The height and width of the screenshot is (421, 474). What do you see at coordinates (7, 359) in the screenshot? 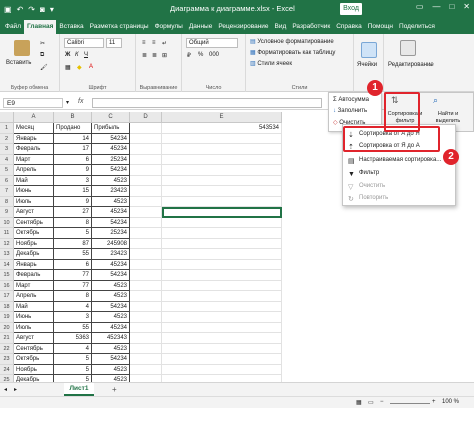
I see `row-header: 23` at bounding box center [7, 359].